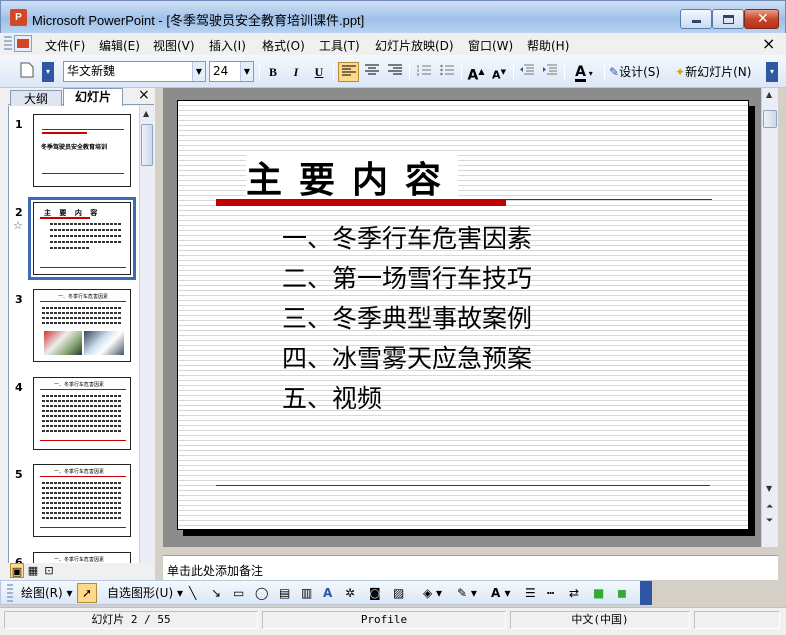 Image resolution: width=786 pixels, height=635 pixels. What do you see at coordinates (134, 71) in the screenshot?
I see `font-name-combo: 华文新魏 ▼` at bounding box center [134, 71].